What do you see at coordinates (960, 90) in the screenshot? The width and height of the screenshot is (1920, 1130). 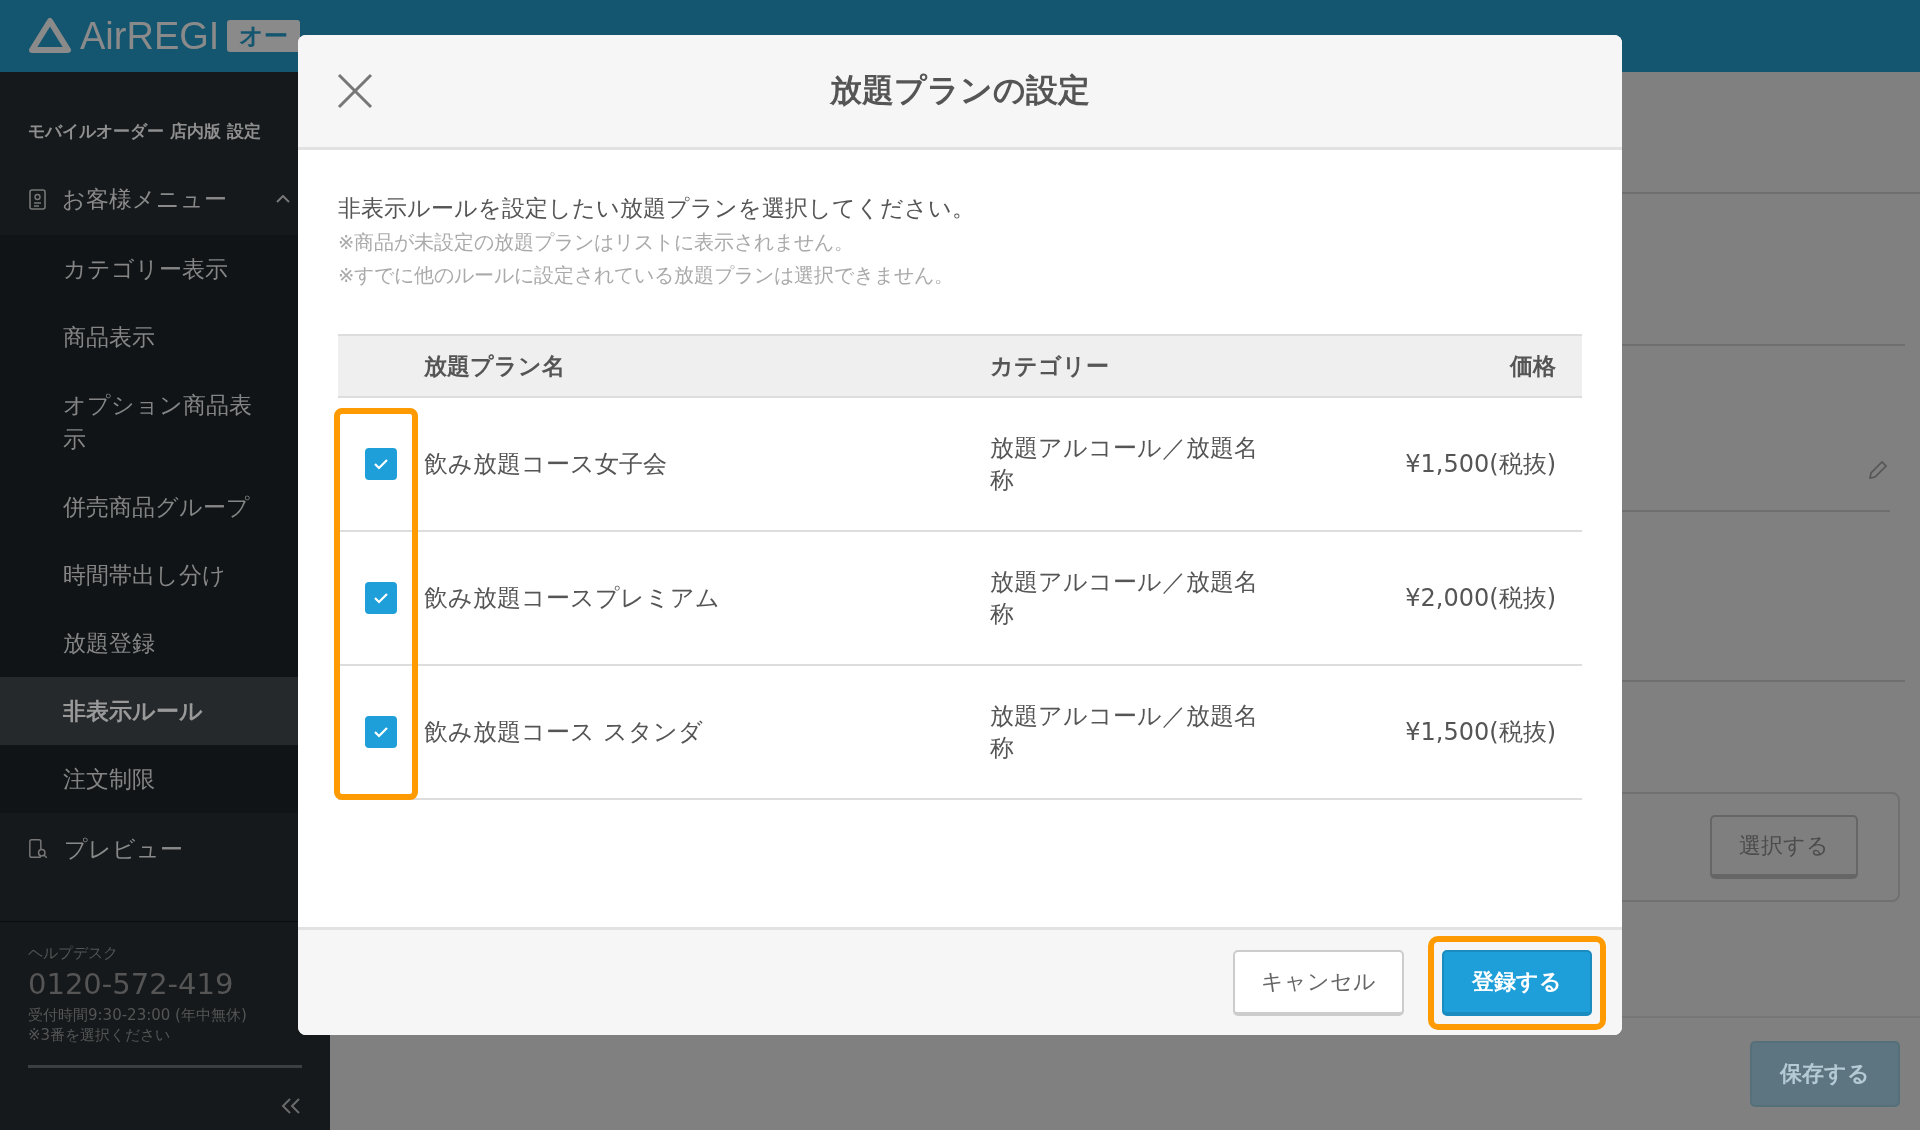 I see `dialog-title: 放題プランの設定` at bounding box center [960, 90].